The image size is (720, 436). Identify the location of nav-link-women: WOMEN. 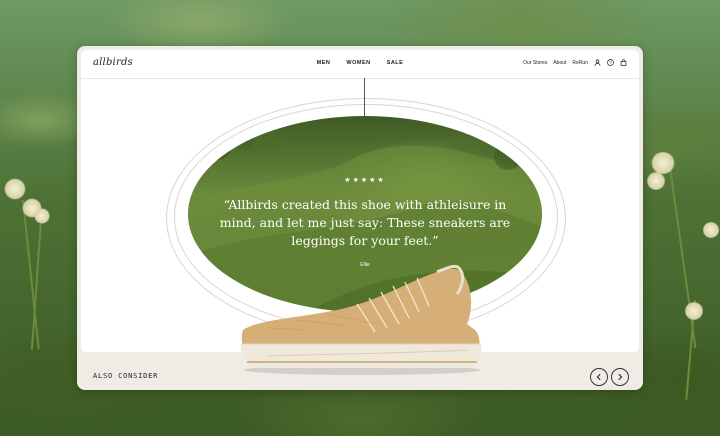
(358, 63).